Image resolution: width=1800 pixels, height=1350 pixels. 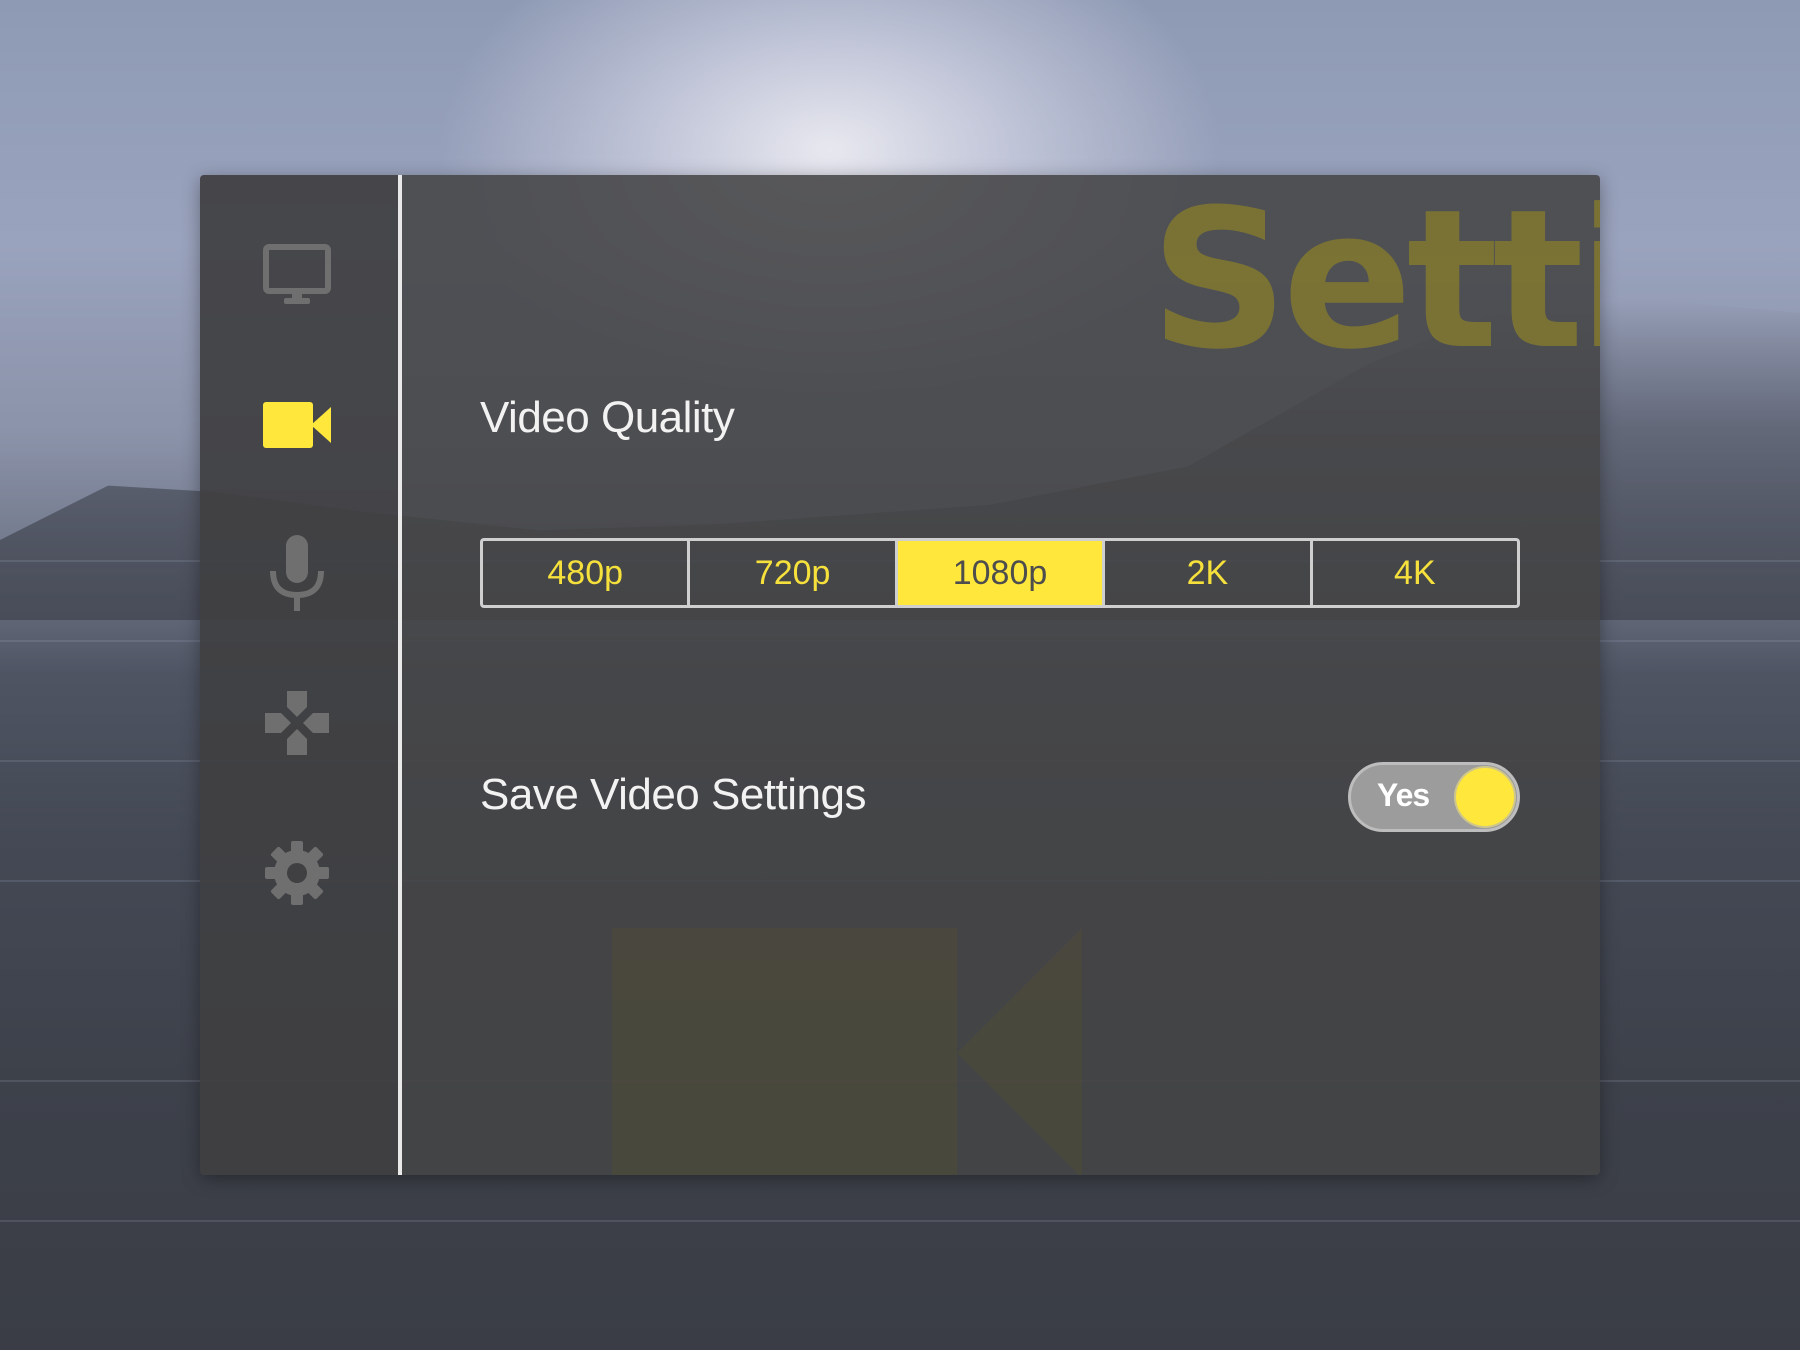 I want to click on microphone-icon, so click(x=297, y=573).